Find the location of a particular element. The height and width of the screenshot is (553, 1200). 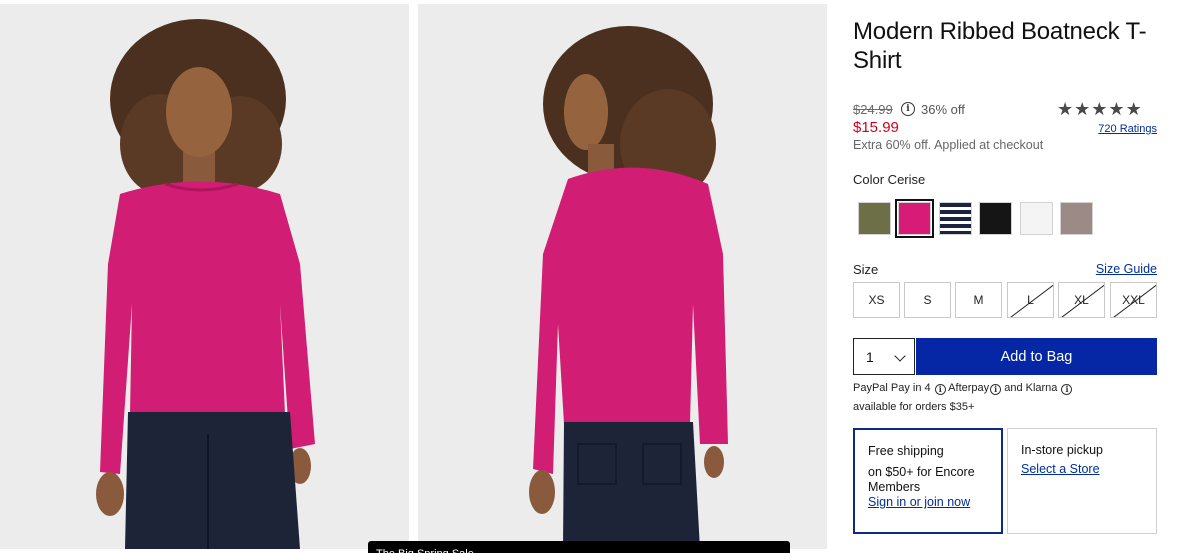

size-option-xl: XL is located at coordinates (1081, 300).